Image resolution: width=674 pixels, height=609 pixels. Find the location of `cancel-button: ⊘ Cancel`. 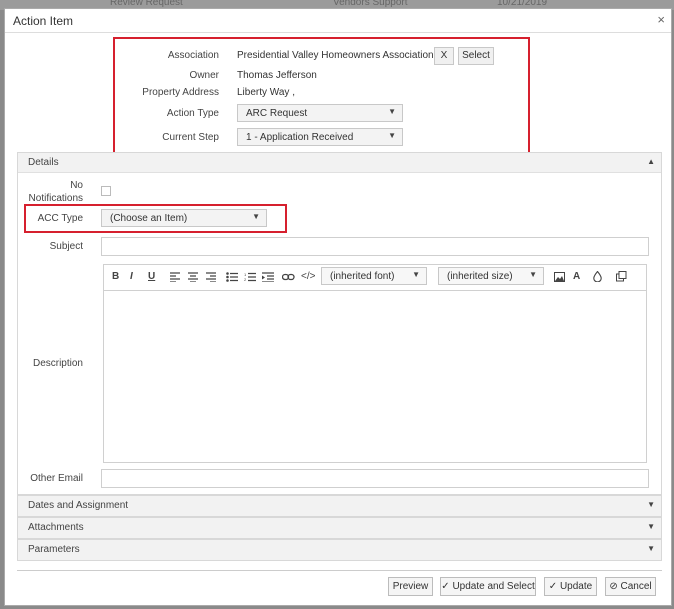

cancel-button: ⊘ Cancel is located at coordinates (630, 586).